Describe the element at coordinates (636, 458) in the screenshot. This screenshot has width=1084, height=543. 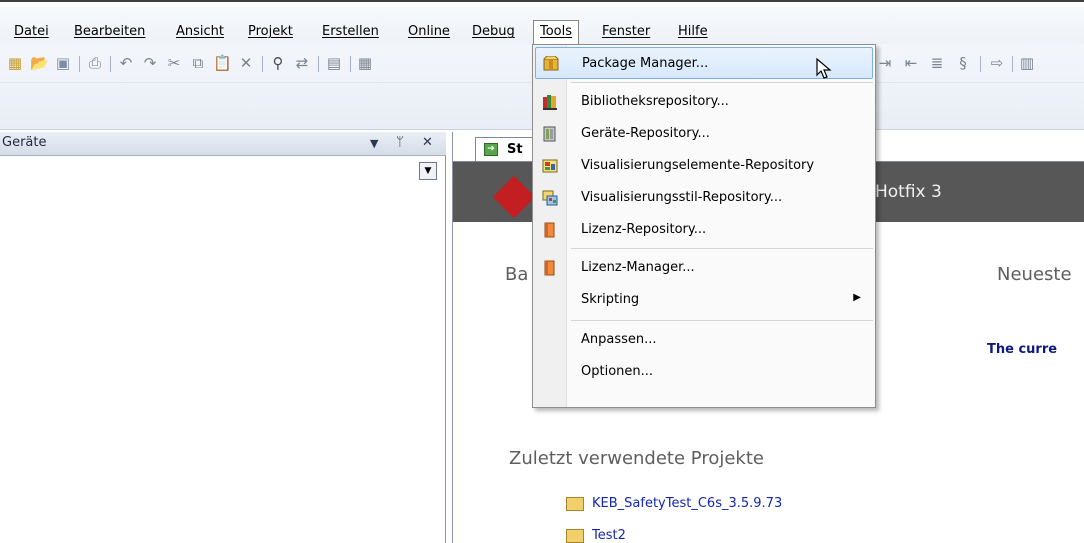
I see `recent-projects-title: Zuletzt verwendete Projekte` at that location.